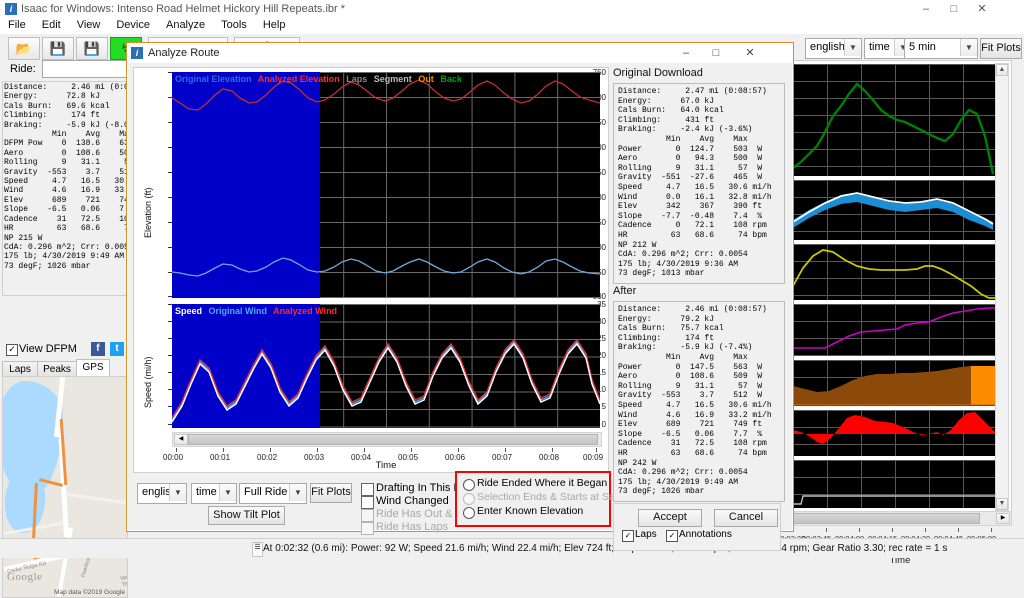 The width and height of the screenshot is (1024, 598). I want to click on scroll-down-button: ▼, so click(1002, 504).